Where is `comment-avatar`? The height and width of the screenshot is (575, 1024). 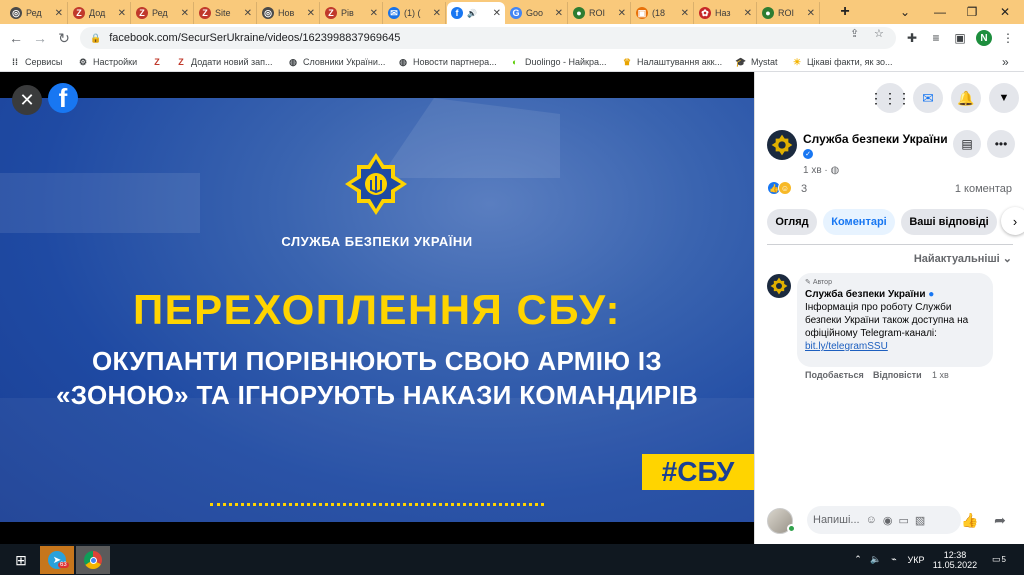
comment-avatar is located at coordinates (779, 286).